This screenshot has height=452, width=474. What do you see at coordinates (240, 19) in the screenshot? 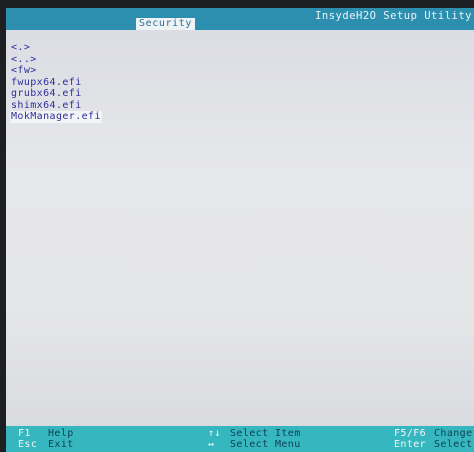
I see `header-bar: InsydeH2O Setup Utility Security` at bounding box center [240, 19].